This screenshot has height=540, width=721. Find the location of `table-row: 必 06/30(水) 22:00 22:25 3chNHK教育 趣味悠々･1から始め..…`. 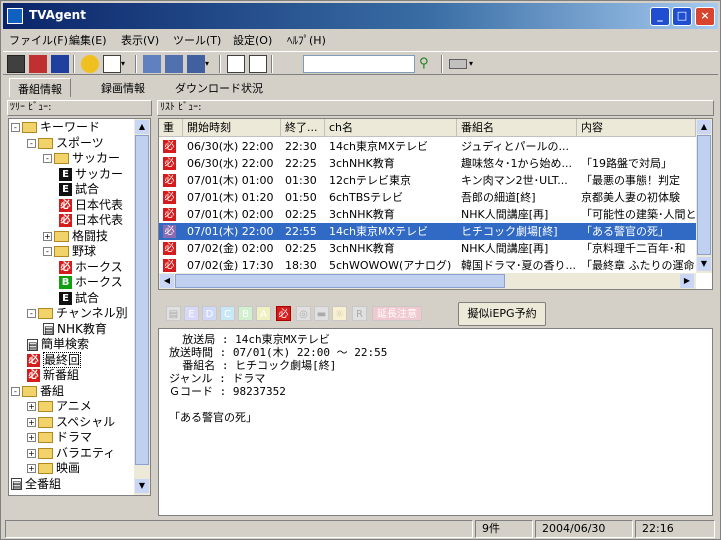

table-row: 必 06/30(水) 22:00 22:25 3chNHK教育 趣味悠々･1から始め..… is located at coordinates (427, 163).